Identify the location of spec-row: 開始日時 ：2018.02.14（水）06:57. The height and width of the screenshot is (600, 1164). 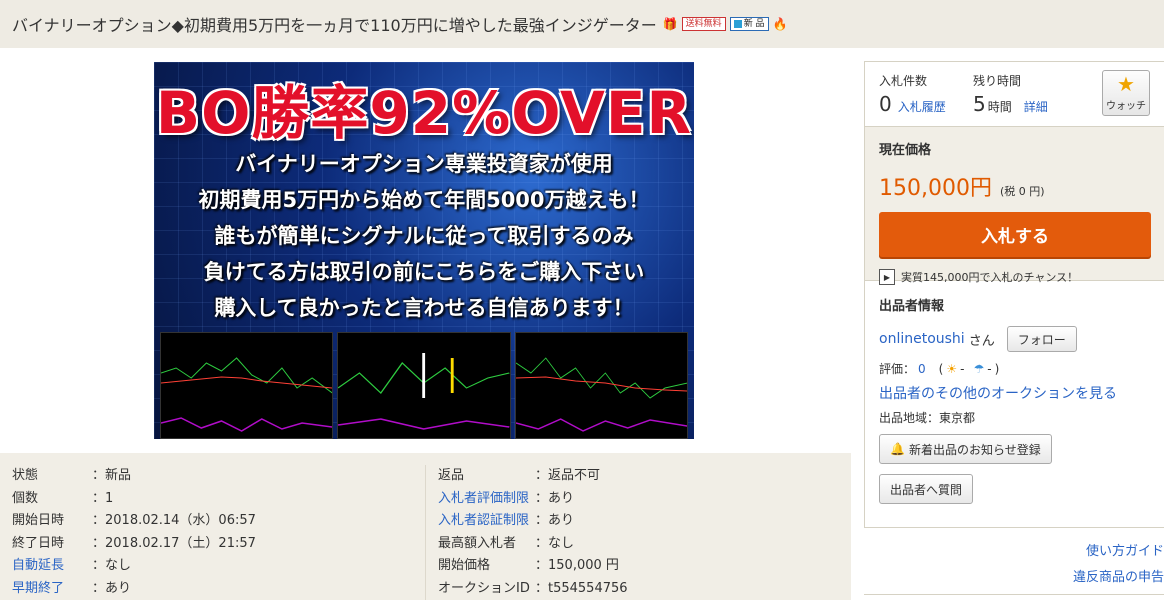
(218, 521).